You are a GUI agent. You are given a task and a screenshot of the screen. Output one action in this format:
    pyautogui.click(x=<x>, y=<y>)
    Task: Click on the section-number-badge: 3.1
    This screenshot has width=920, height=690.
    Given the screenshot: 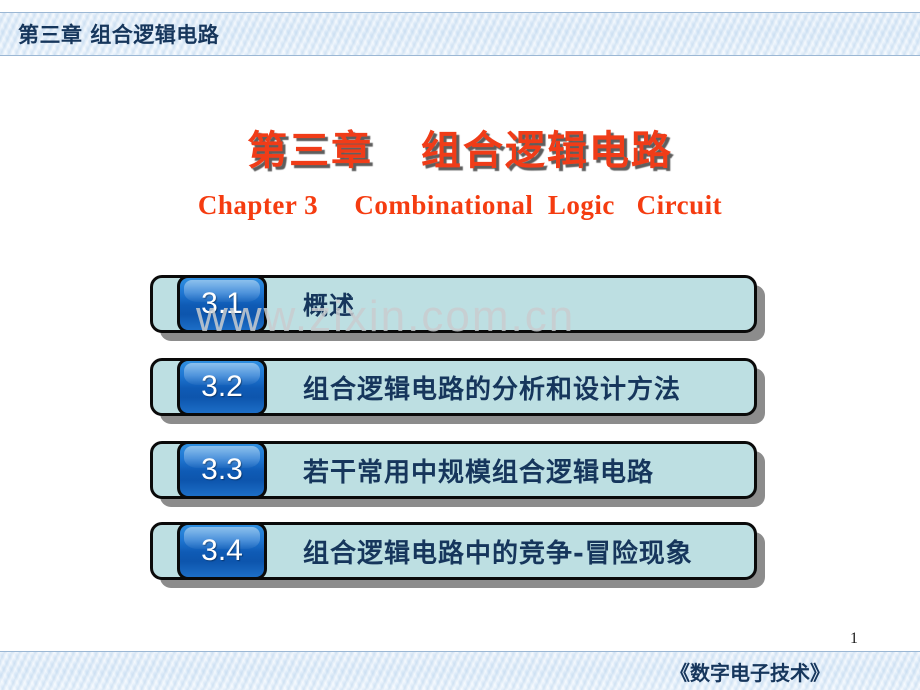 What is the action you would take?
    pyautogui.click(x=222, y=304)
    